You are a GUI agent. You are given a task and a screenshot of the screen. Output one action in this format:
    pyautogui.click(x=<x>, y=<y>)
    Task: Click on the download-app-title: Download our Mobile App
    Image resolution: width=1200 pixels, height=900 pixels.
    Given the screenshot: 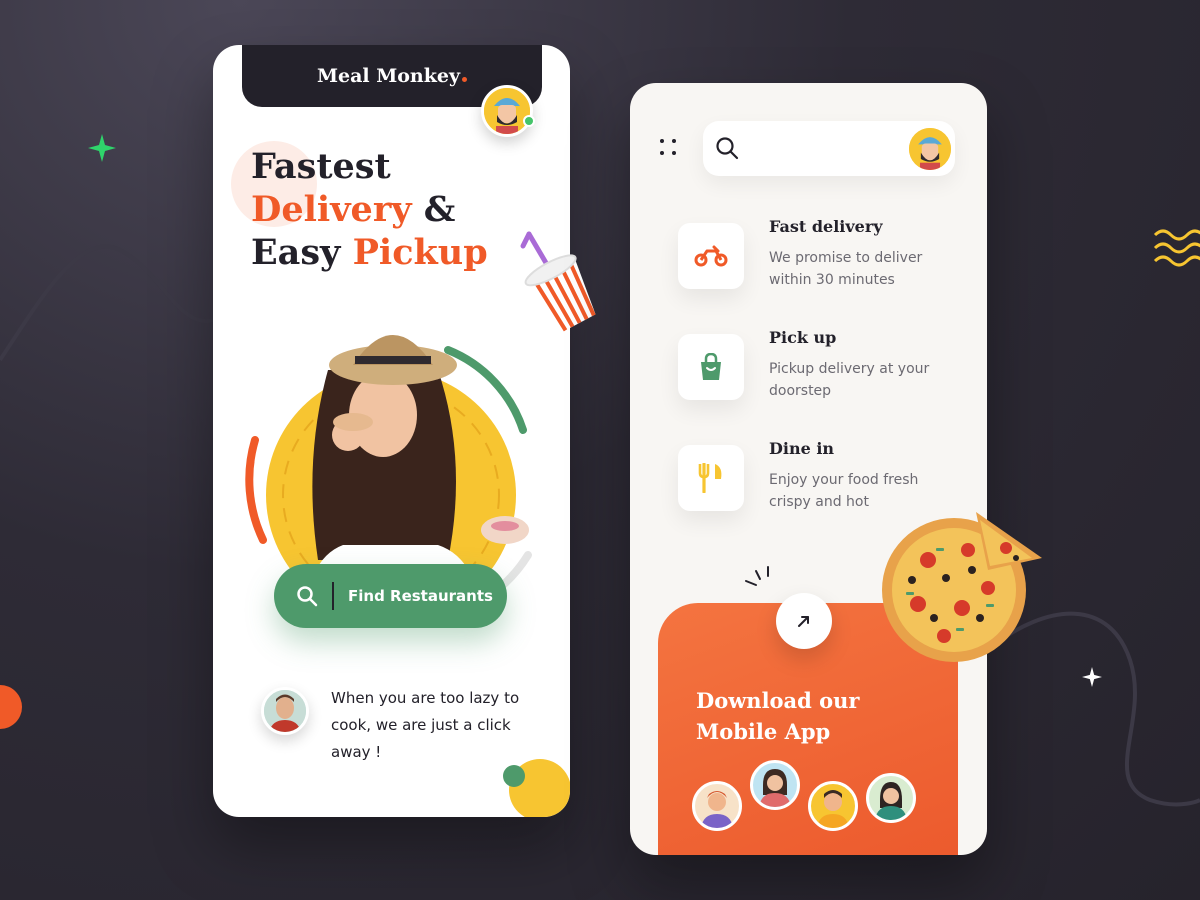 What is the action you would take?
    pyautogui.click(x=778, y=716)
    